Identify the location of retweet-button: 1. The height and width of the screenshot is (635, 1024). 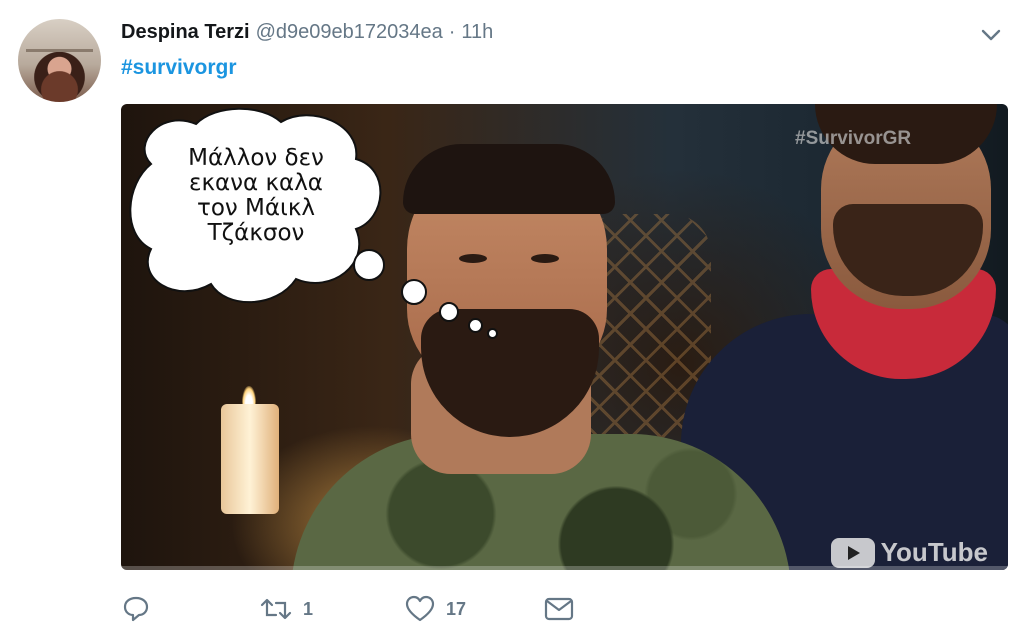
(286, 609).